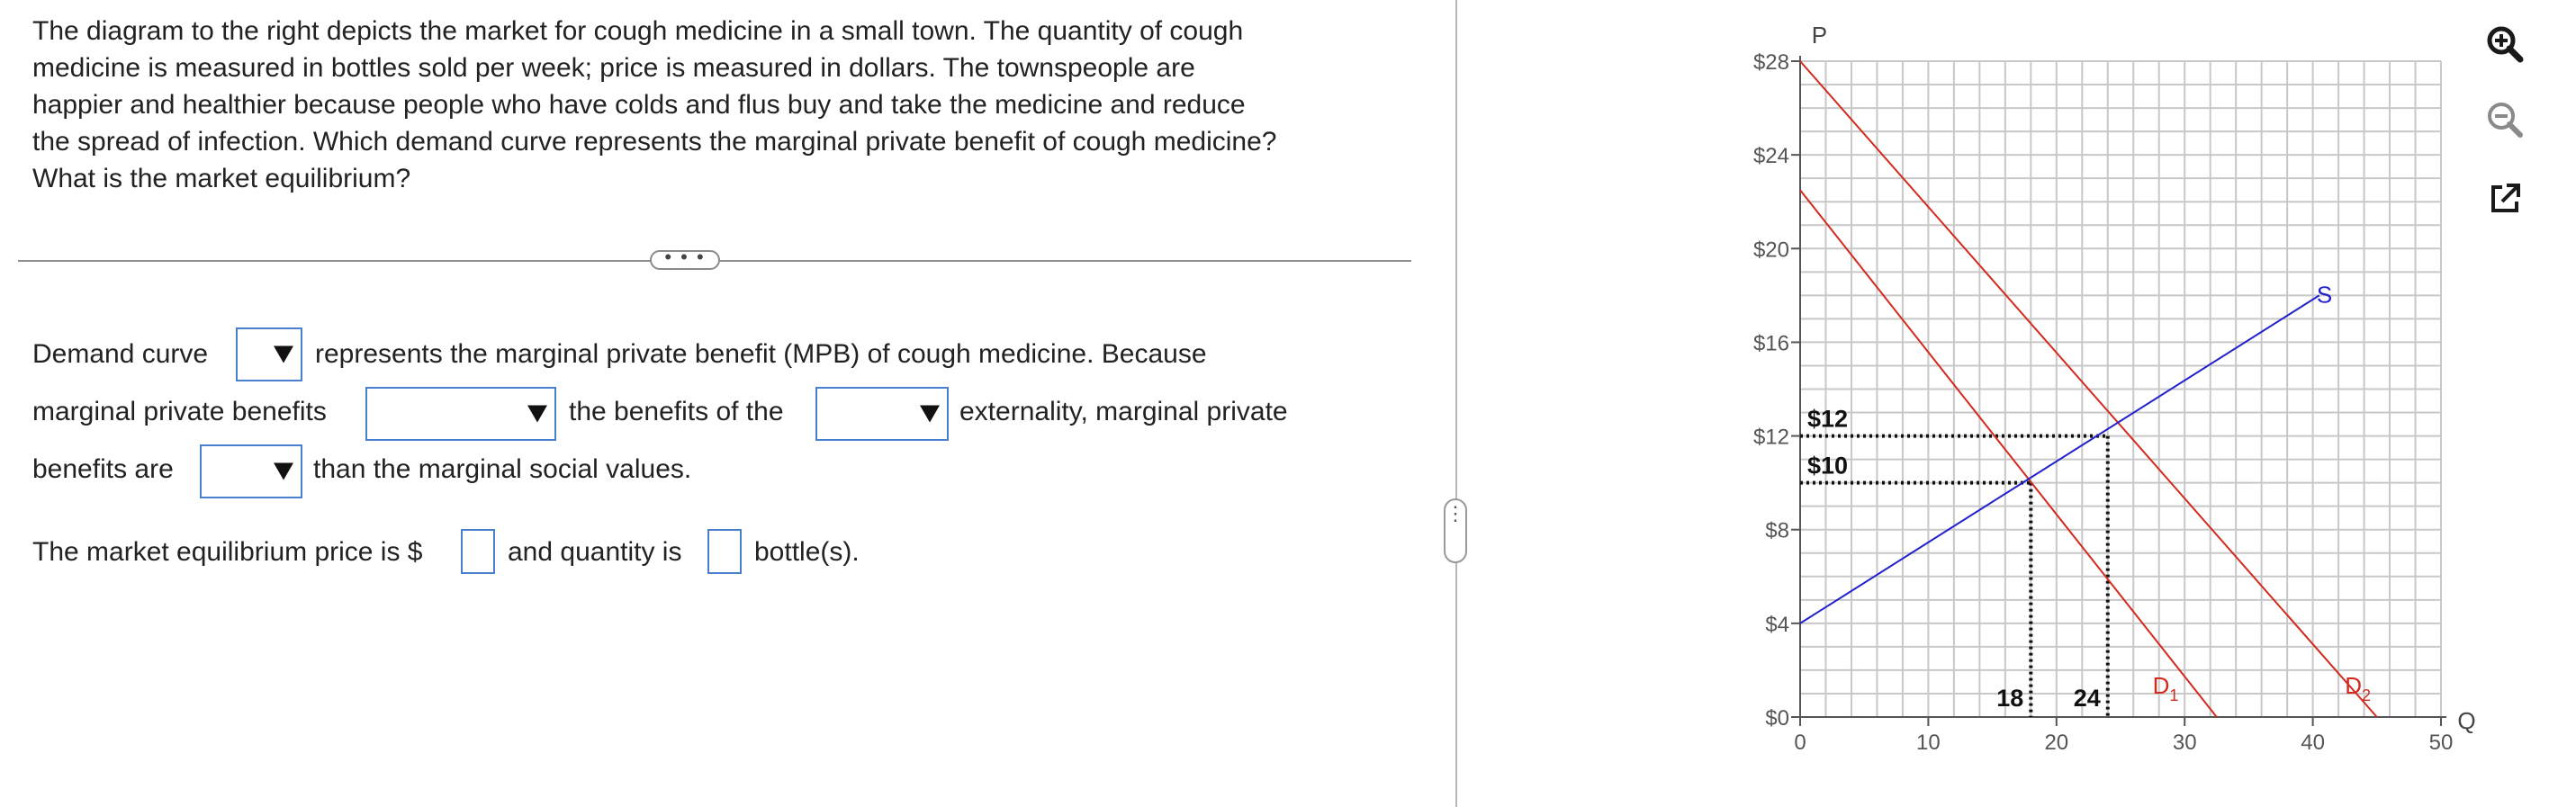 Image resolution: width=2576 pixels, height=807 pixels. Describe the element at coordinates (807, 552) in the screenshot. I see `answer-line4-suffix: bottle(s).` at that location.